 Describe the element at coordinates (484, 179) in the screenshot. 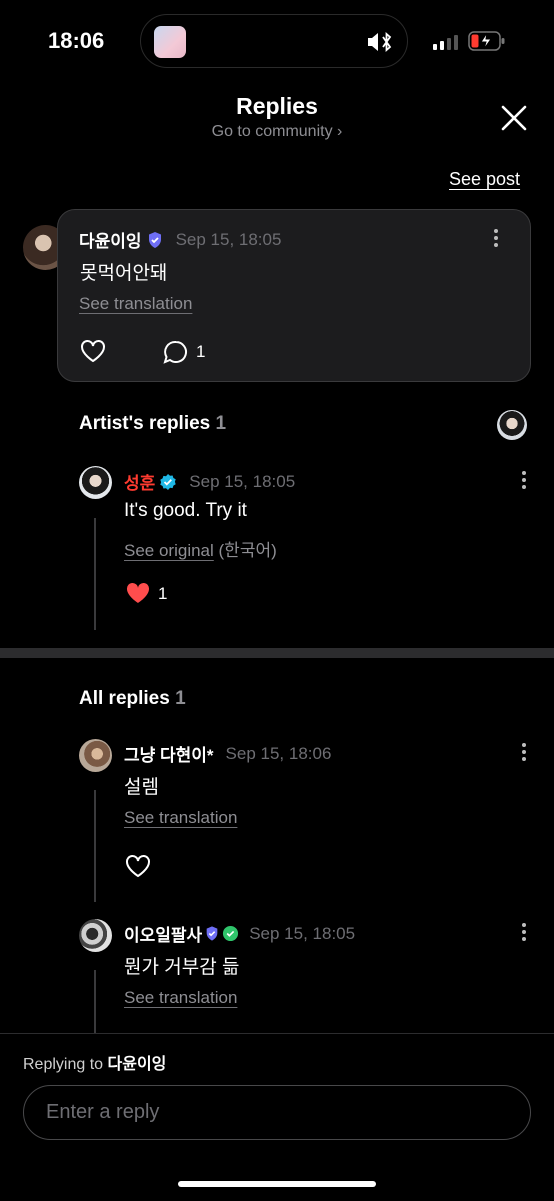

I see `see-post-link: See post` at that location.